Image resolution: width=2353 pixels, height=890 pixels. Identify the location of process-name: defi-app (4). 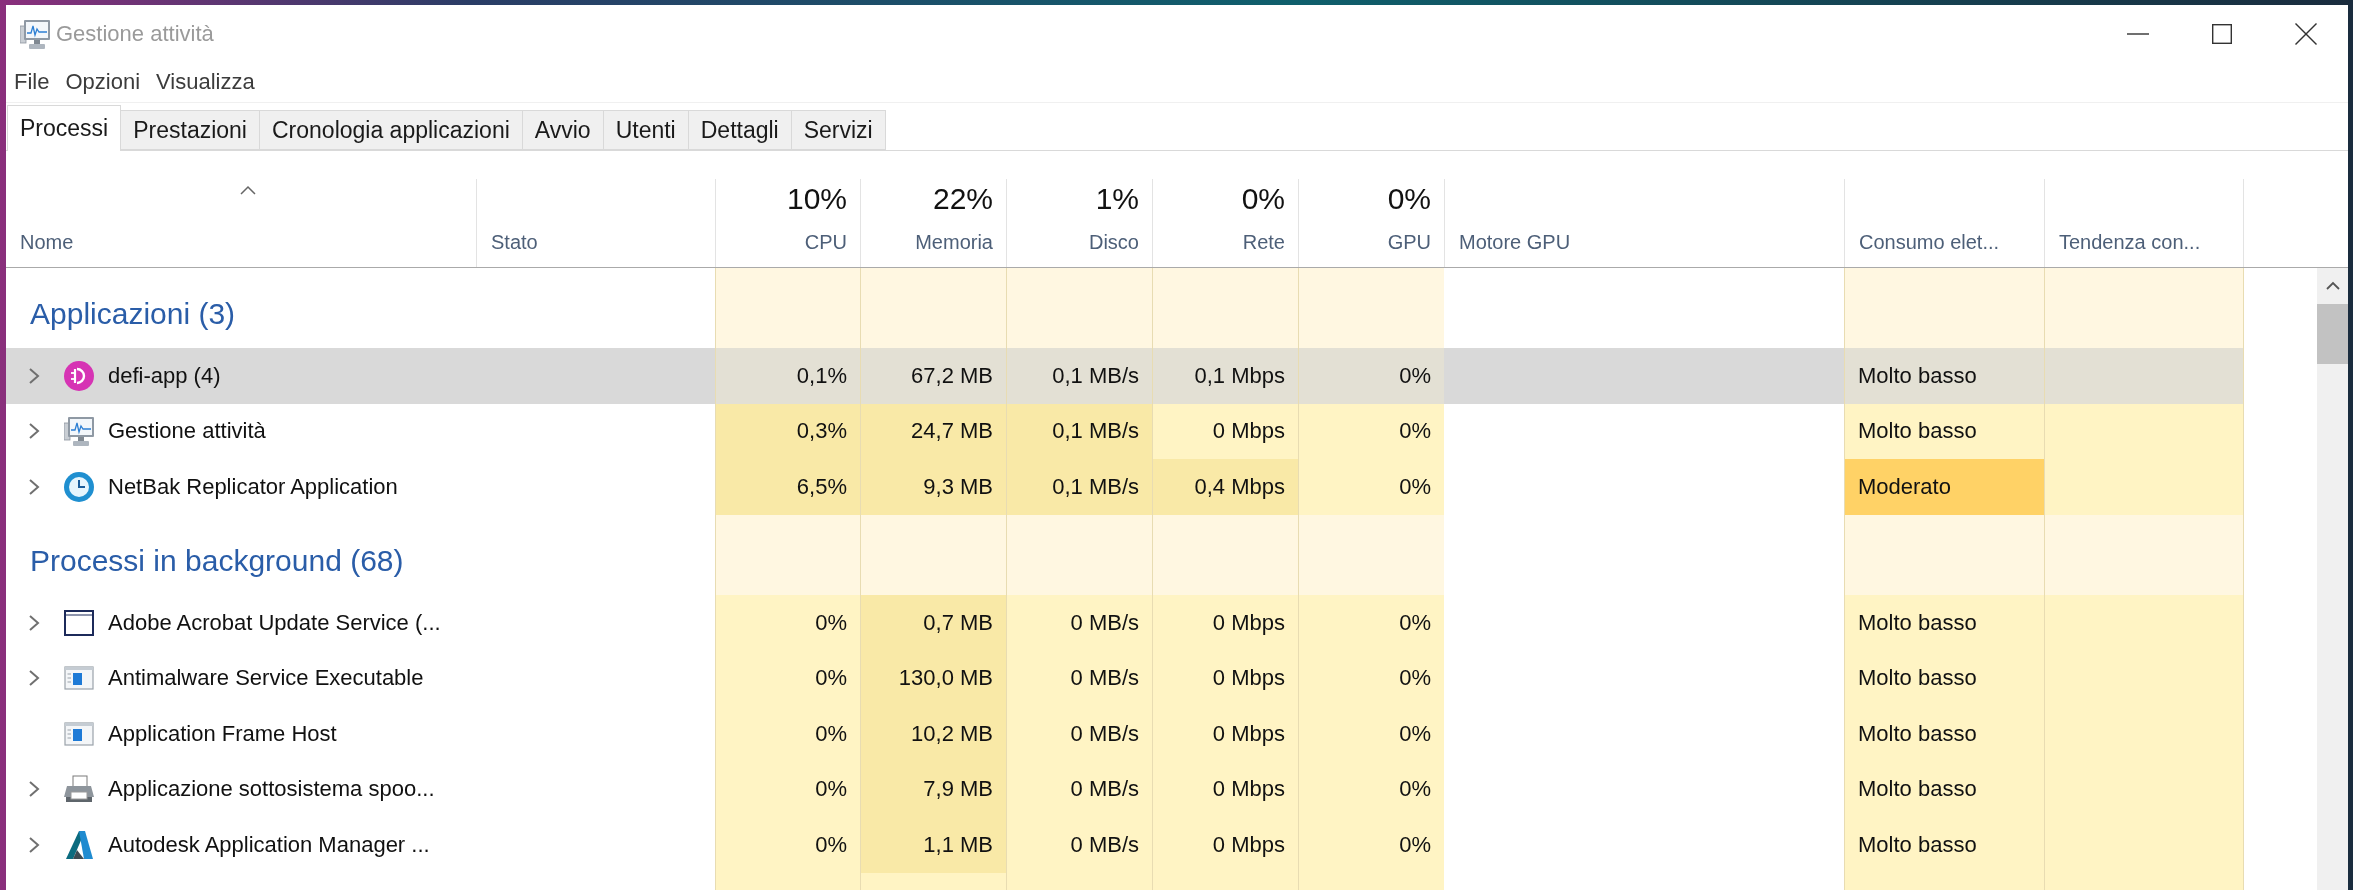
(164, 375).